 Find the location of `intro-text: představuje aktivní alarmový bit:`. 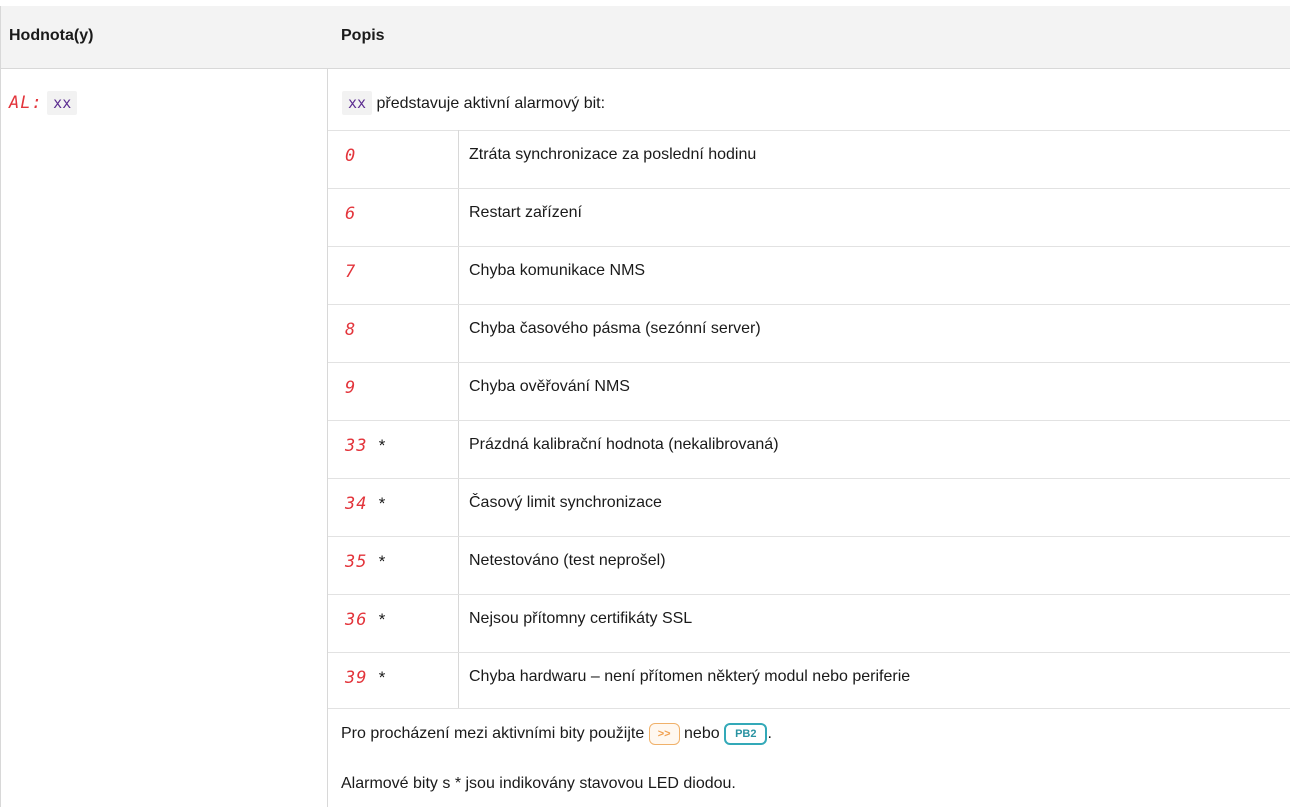

intro-text: představuje aktivní alarmový bit: is located at coordinates (491, 103).